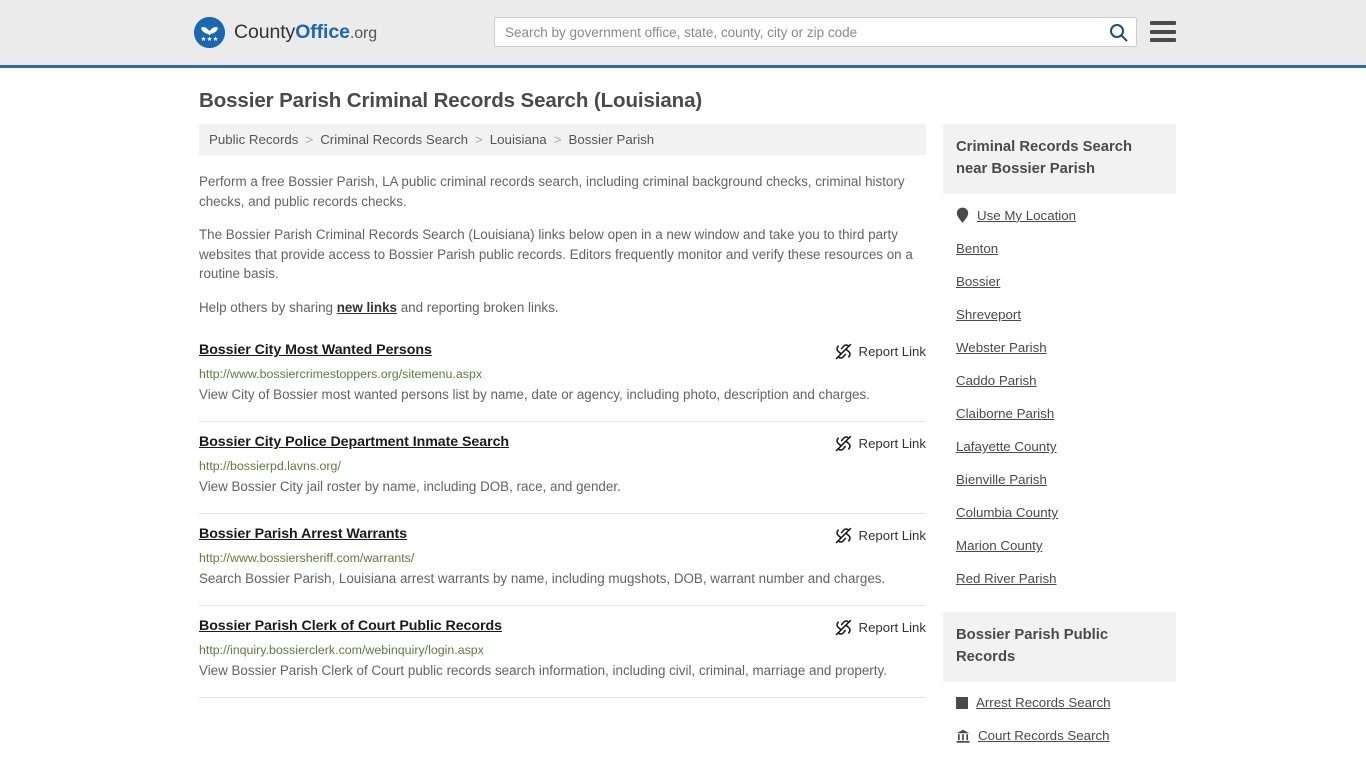  What do you see at coordinates (209, 32) in the screenshot?
I see `eagle-stars-logo-icon` at bounding box center [209, 32].